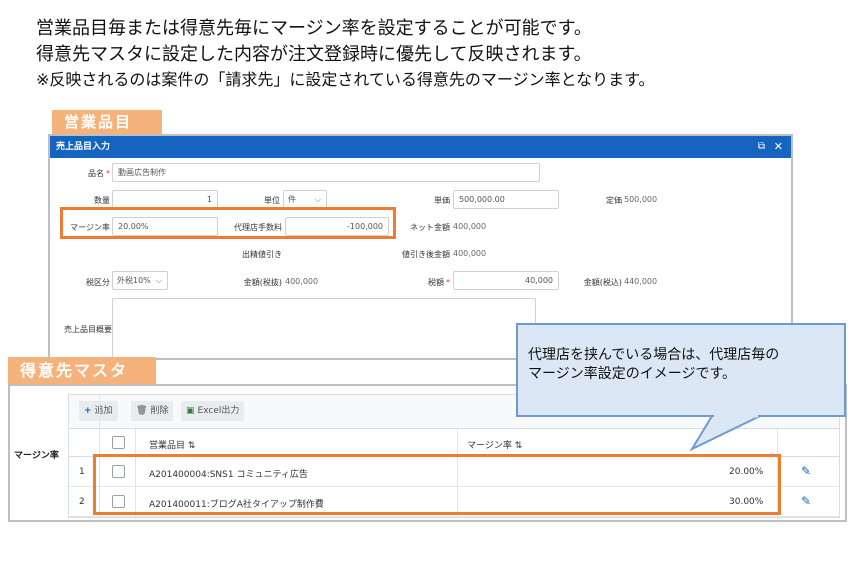  Describe the element at coordinates (326, 172) in the screenshot. I see `item-name-input: 動画広告制作` at that location.